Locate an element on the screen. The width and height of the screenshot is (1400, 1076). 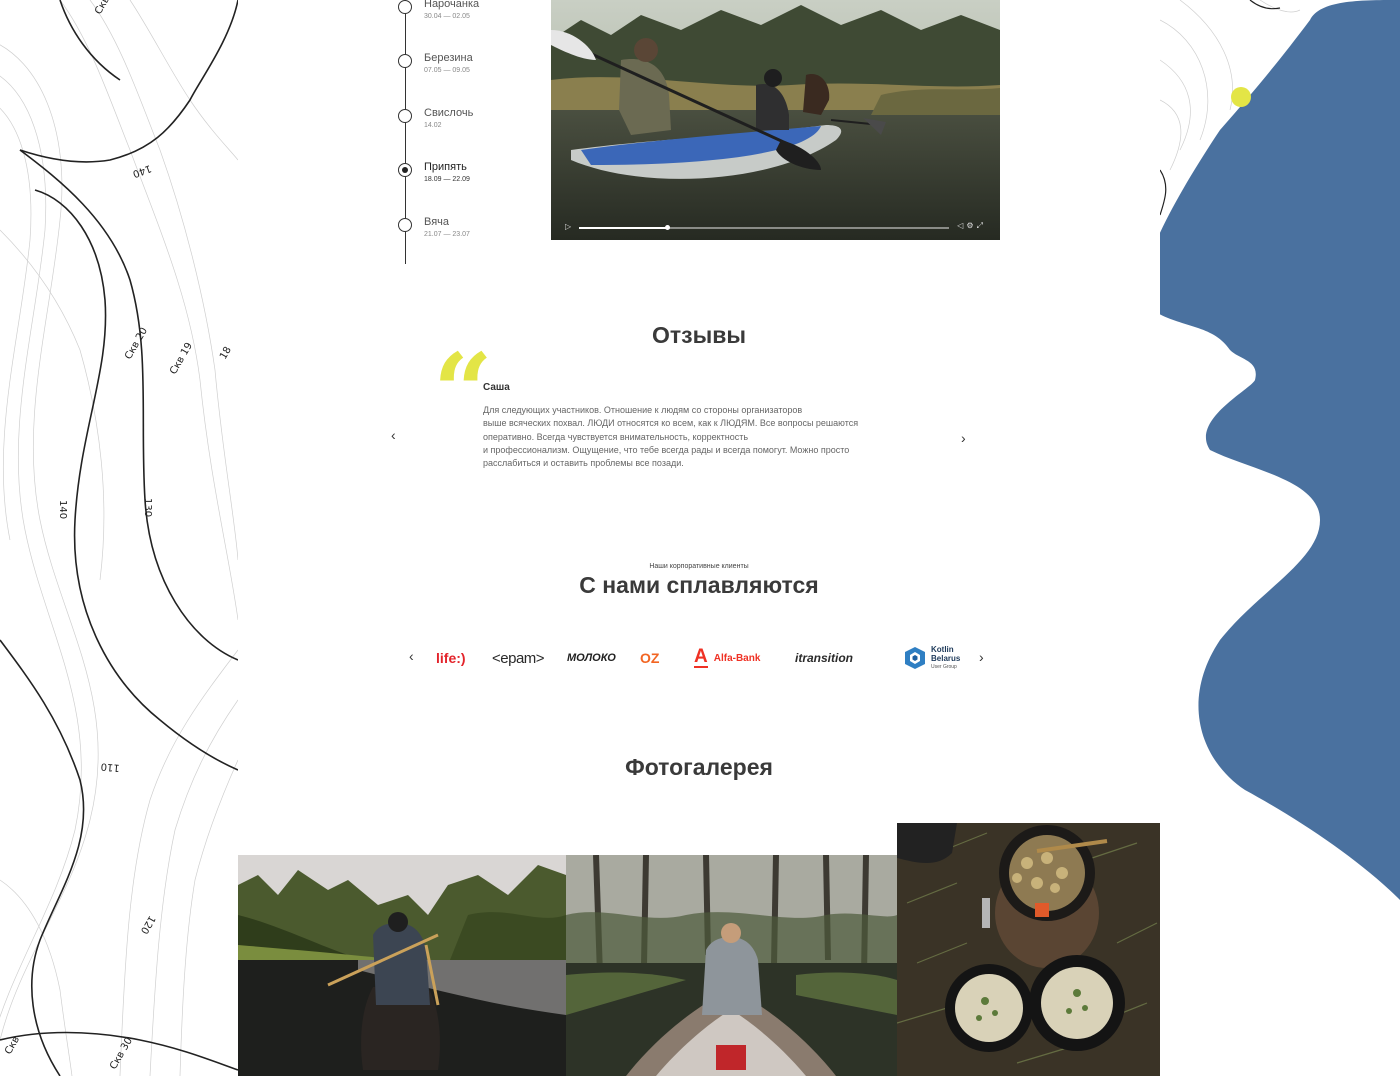
yellow-dot is located at coordinates (1241, 97).